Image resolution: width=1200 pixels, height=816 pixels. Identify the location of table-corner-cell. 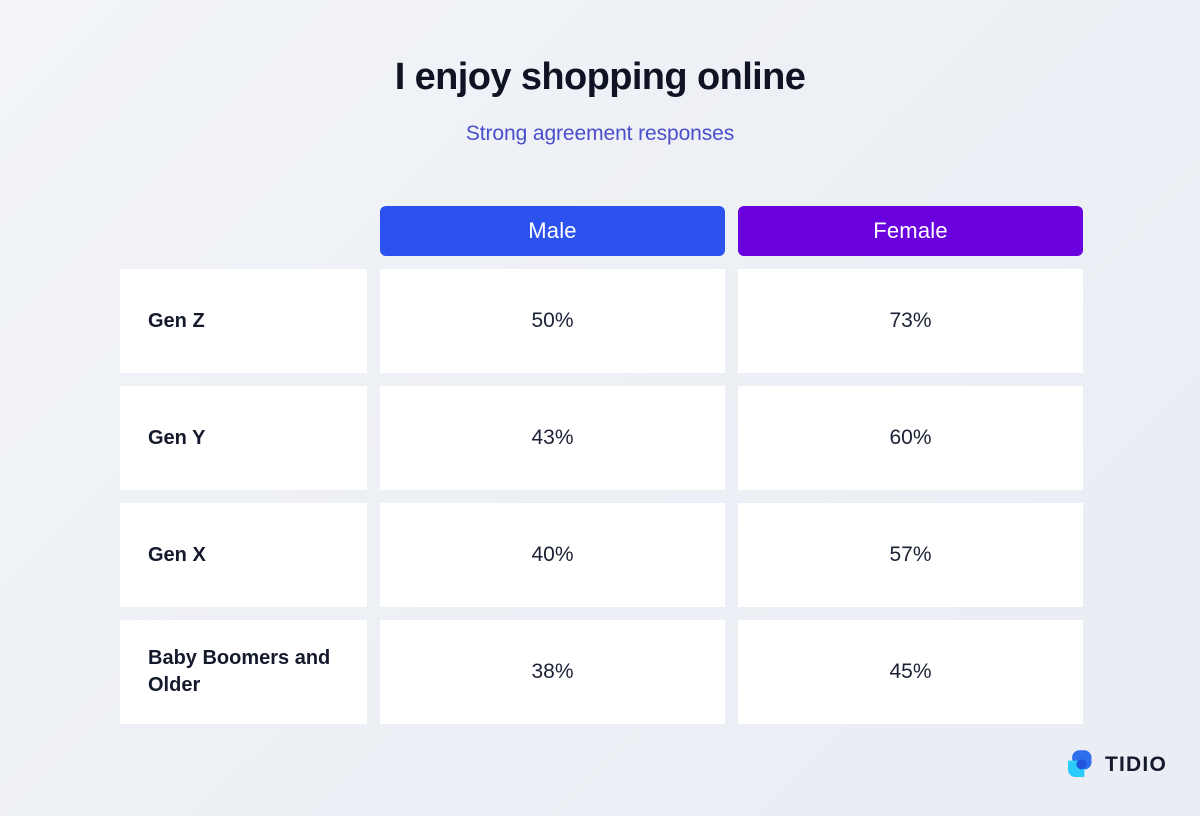
(243, 231).